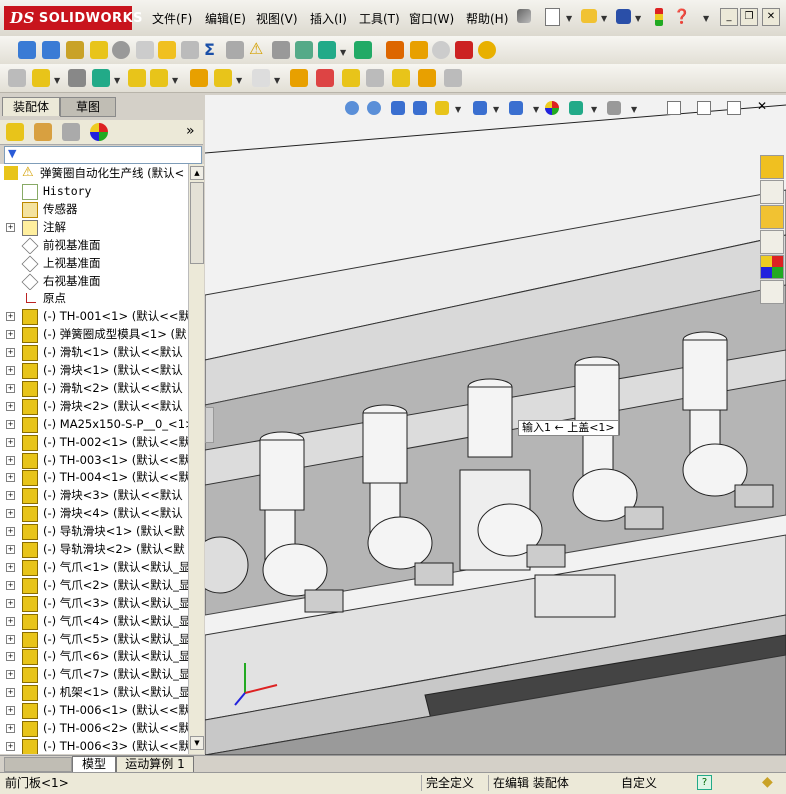 This screenshot has height=794, width=786. Describe the element at coordinates (94, 549) in the screenshot. I see `tree-item-asm: + (-) 导轨滑块<2> (默认<默` at that location.